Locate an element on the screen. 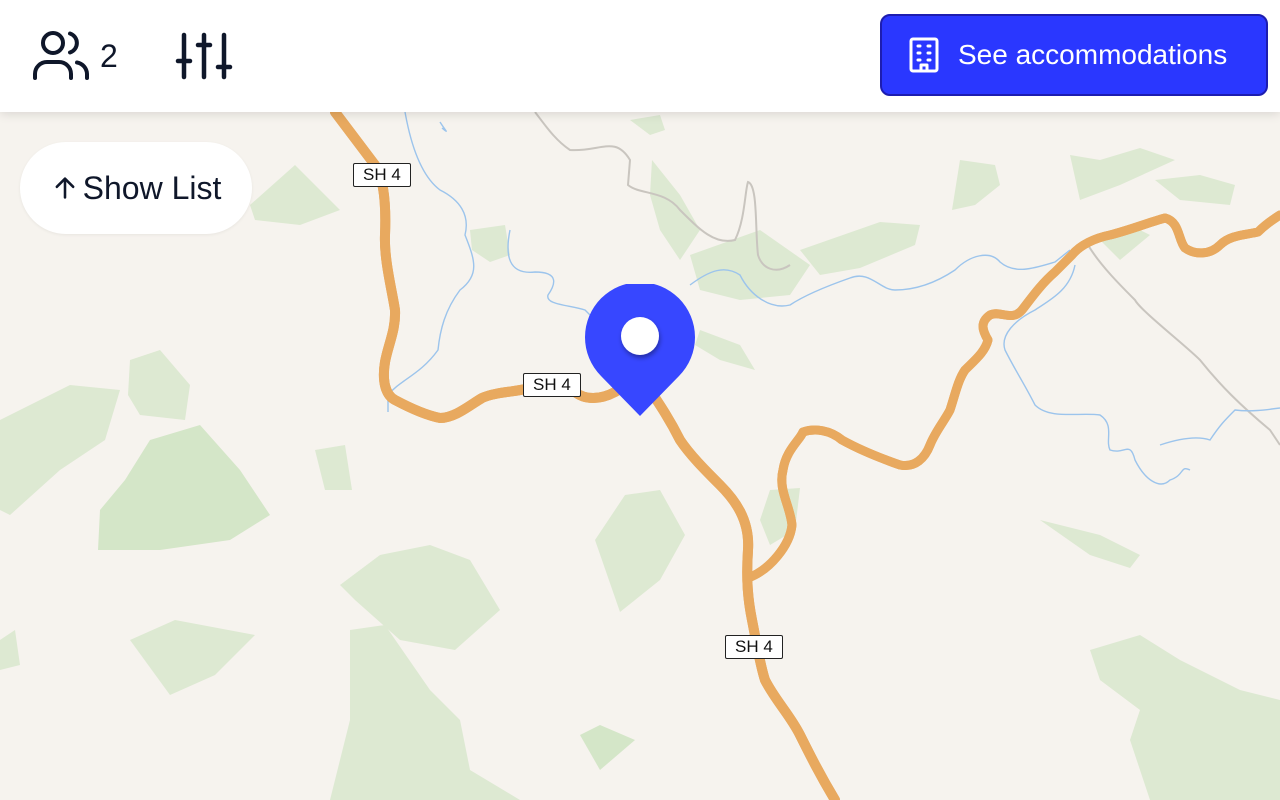 Image resolution: width=1280 pixels, height=800 pixels. show-list-button: Show List is located at coordinates (136, 188).